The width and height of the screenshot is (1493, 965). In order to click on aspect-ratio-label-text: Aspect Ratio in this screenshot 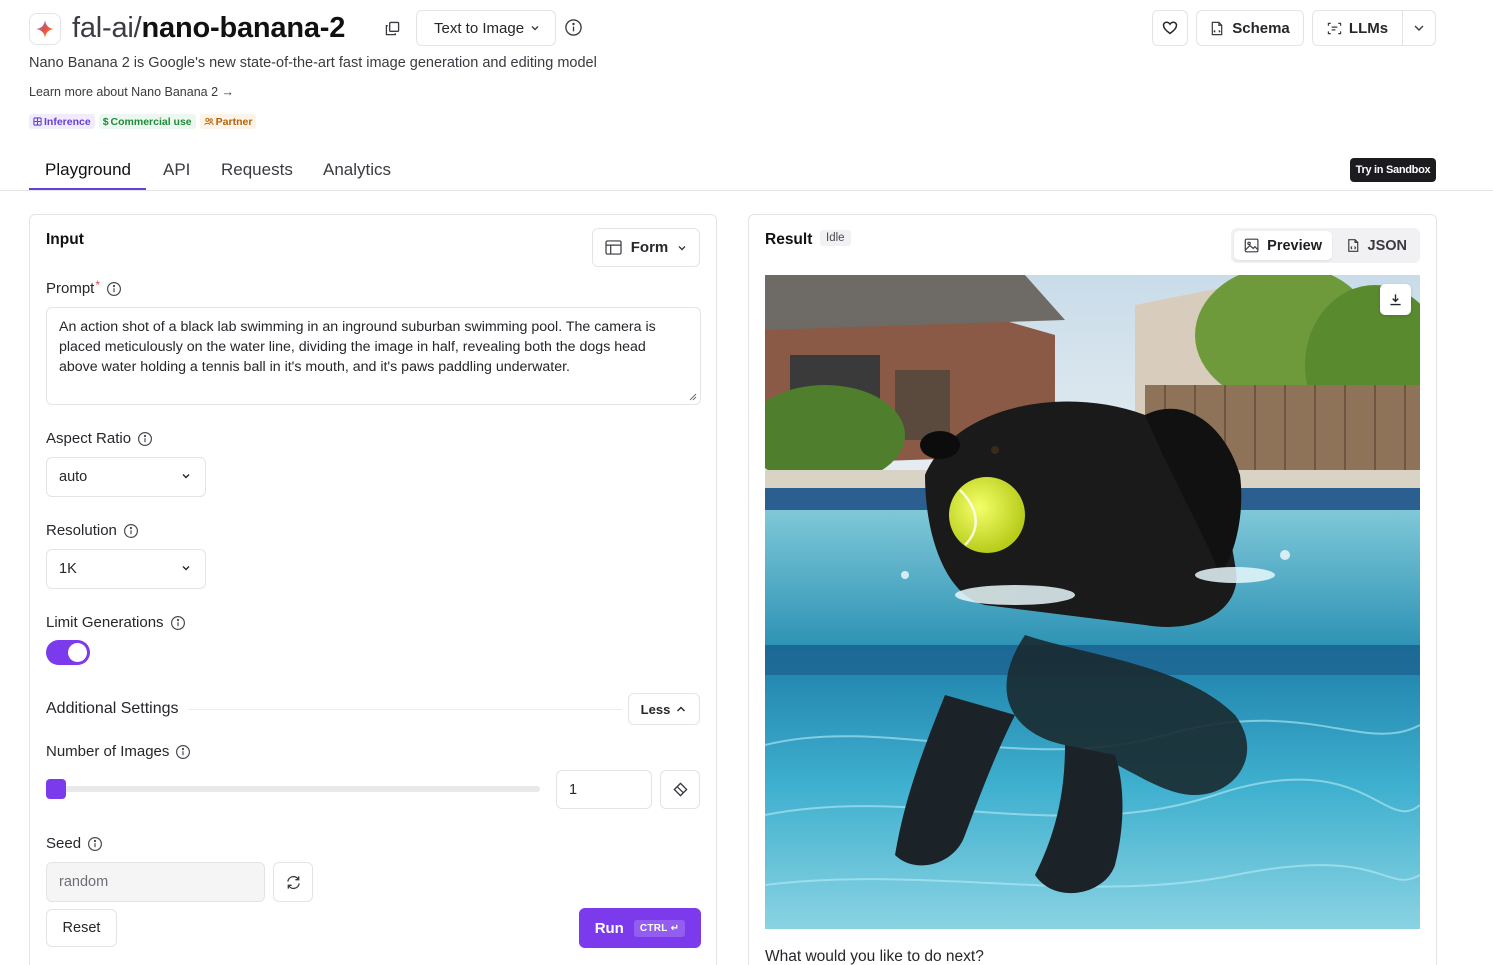, I will do `click(89, 438)`.